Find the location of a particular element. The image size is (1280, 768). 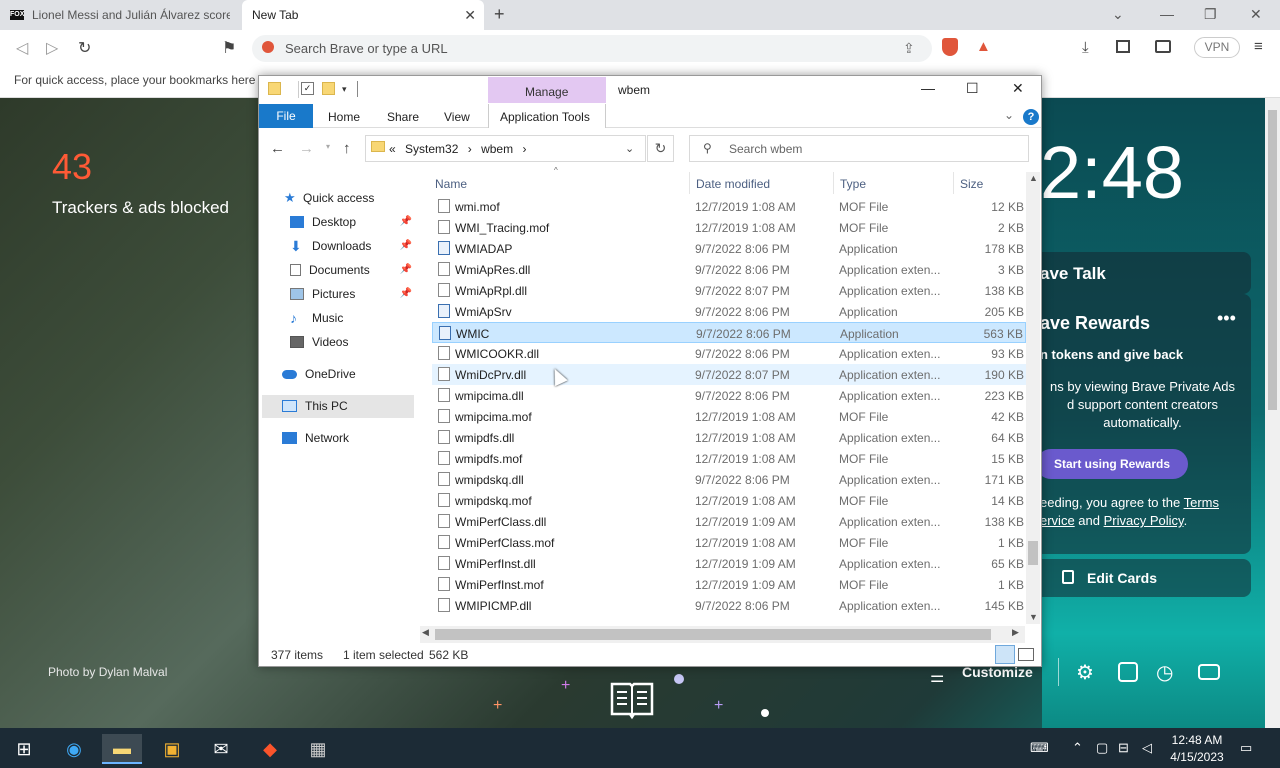

start-using-rewards-button: Start using Rewards is located at coordinates (1112, 464).